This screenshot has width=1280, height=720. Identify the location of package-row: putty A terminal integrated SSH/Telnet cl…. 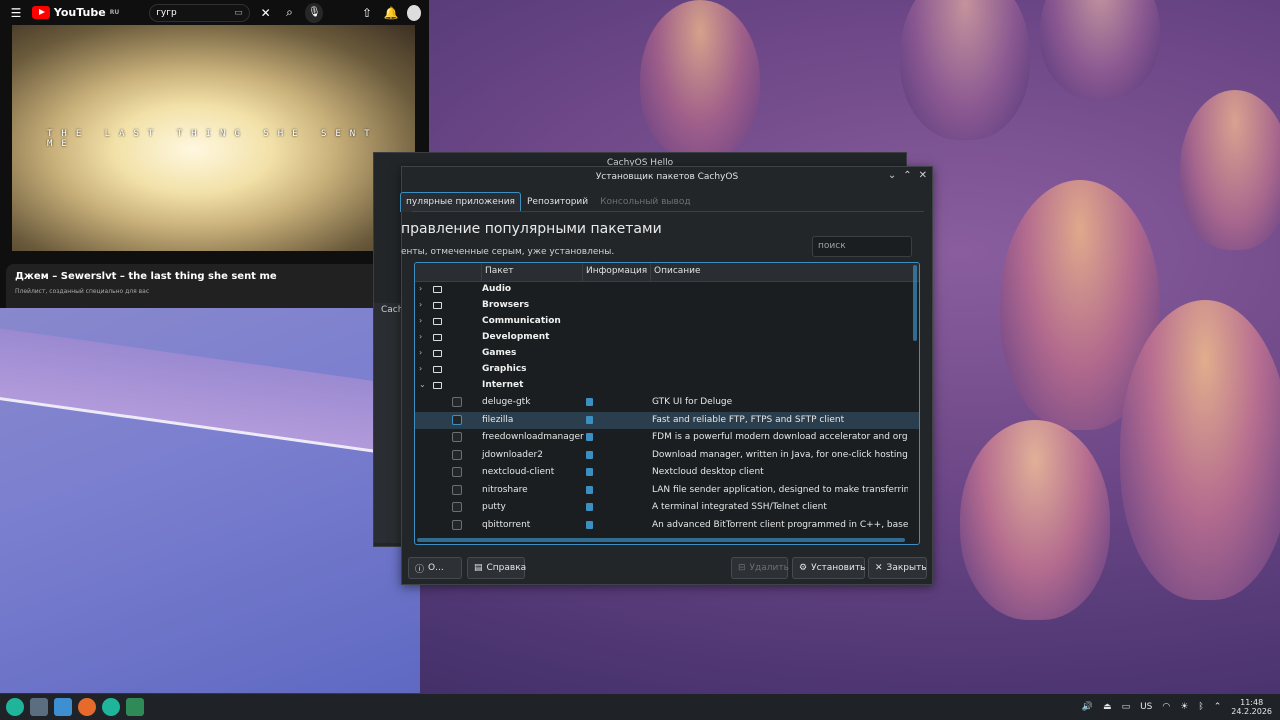
(667, 508).